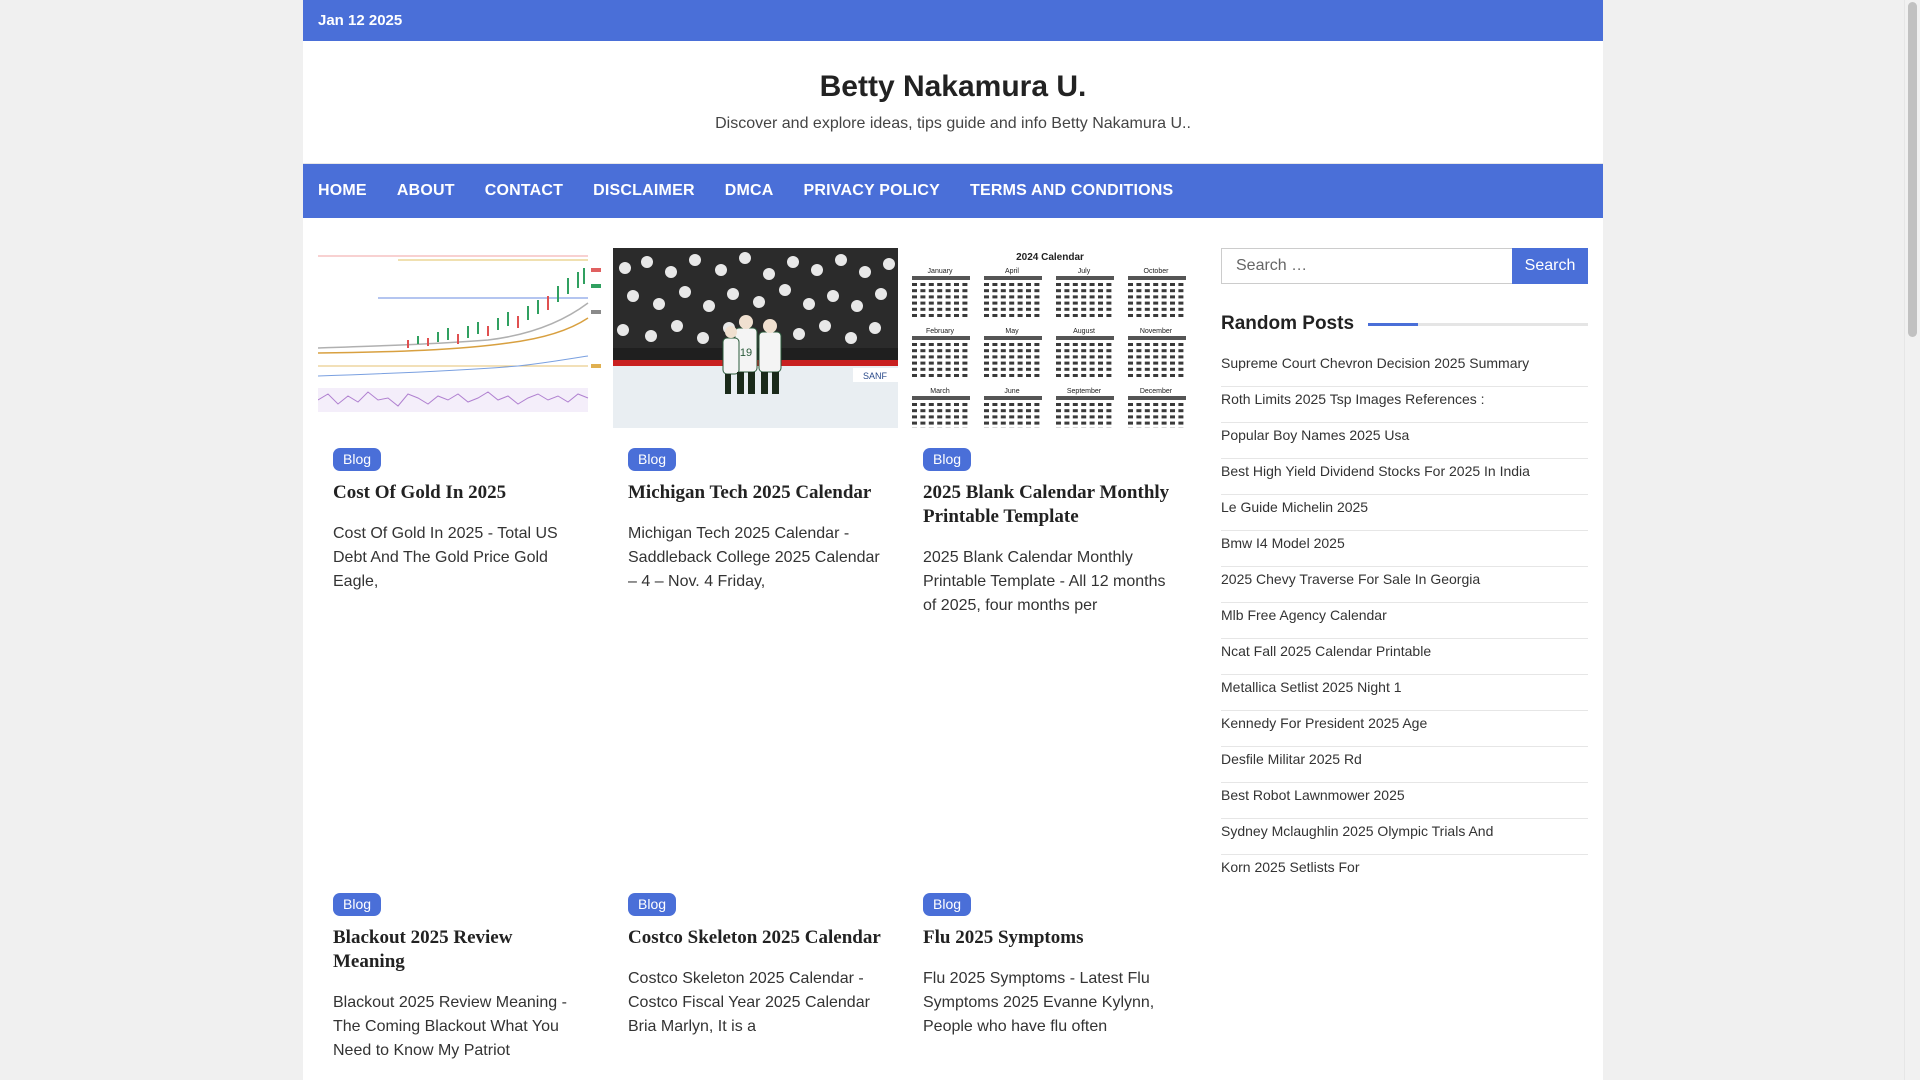 Image resolution: width=1920 pixels, height=1080 pixels. I want to click on random-post-link: Best Robot Lawnmower 2025, so click(1313, 795).